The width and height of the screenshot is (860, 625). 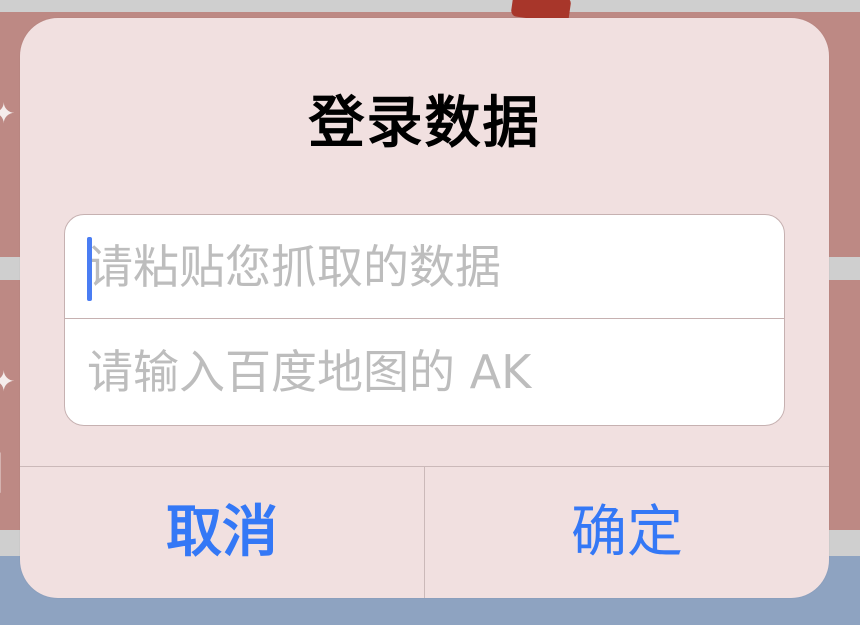 What do you see at coordinates (222, 532) in the screenshot?
I see `cancel-button: 取消` at bounding box center [222, 532].